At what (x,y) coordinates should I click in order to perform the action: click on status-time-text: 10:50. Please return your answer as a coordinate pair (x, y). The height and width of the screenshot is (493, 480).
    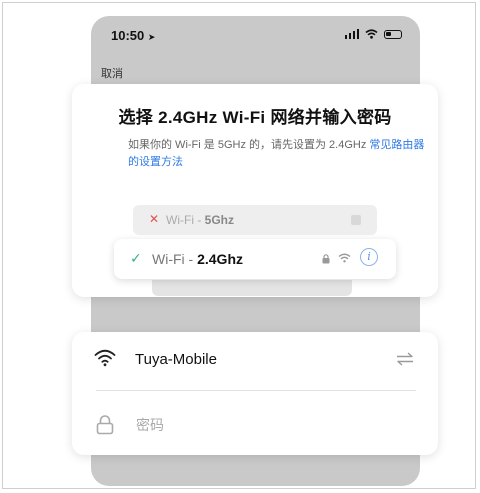
    Looking at the image, I should click on (128, 35).